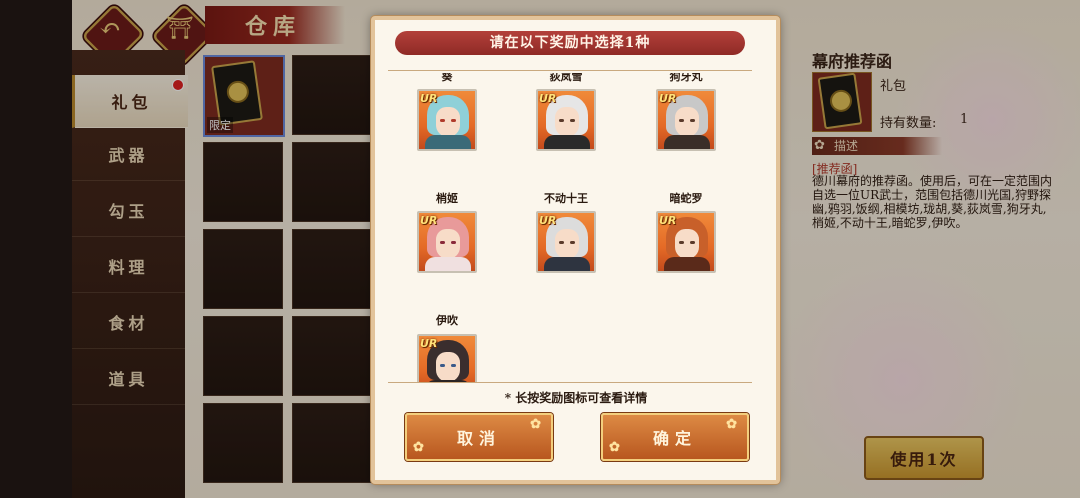 Image resolution: width=1080 pixels, height=498 pixels. I want to click on reward-name: 伊吹, so click(447, 320).